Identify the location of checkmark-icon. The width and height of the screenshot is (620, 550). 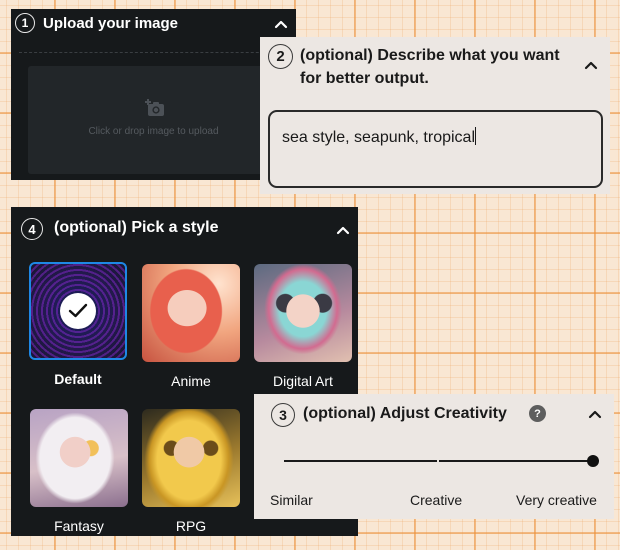
(78, 311).